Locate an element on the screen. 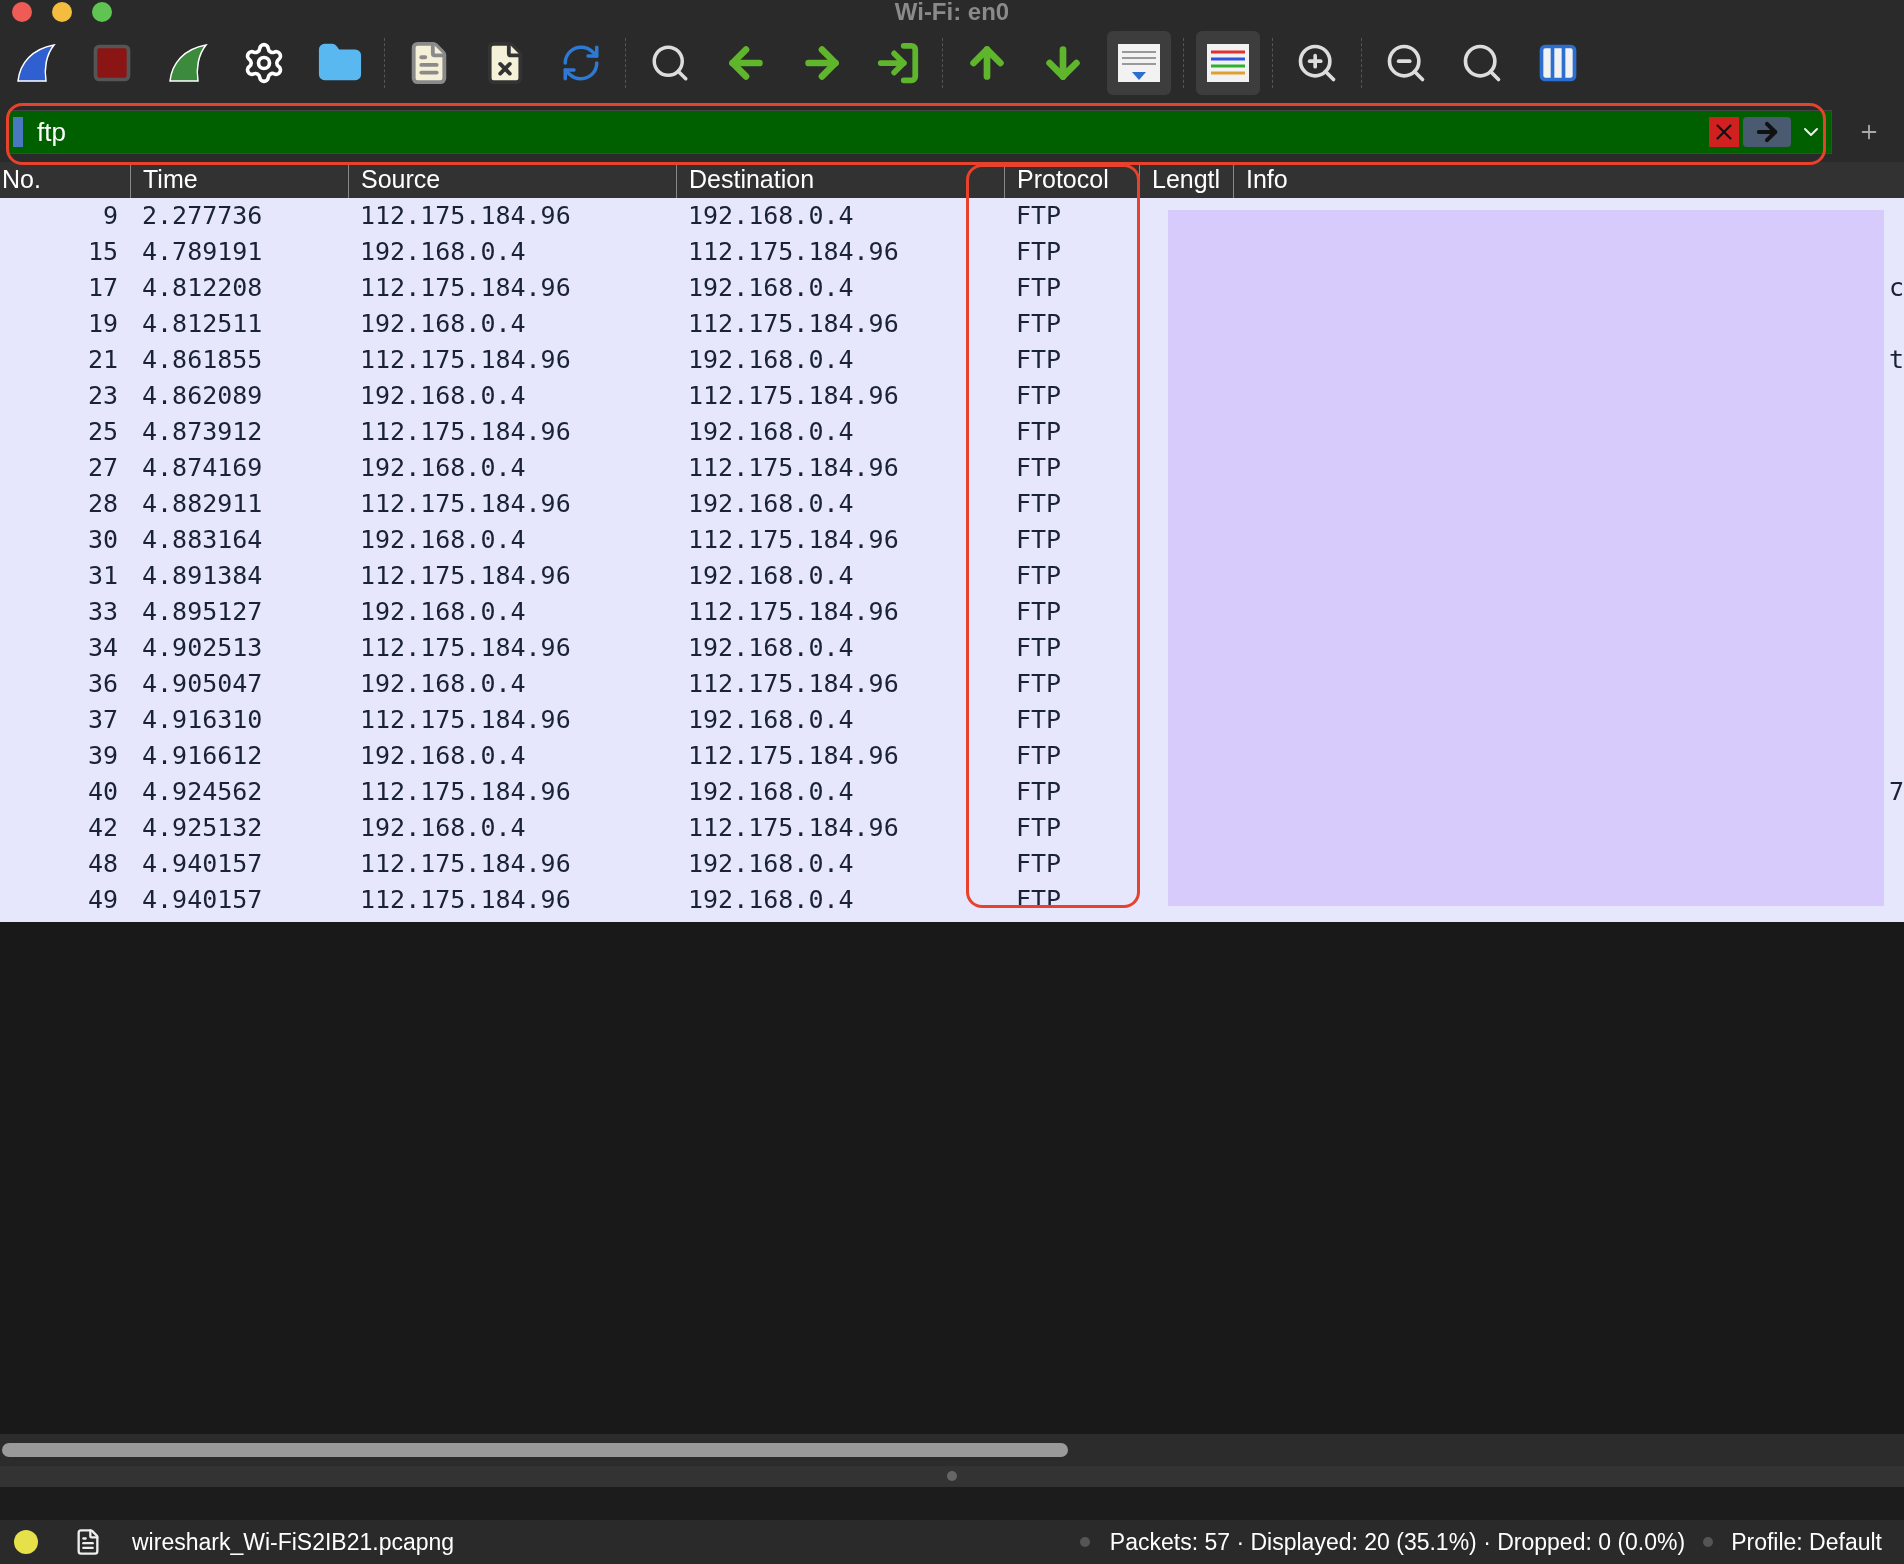  table-cell-text: 27 is located at coordinates (102, 468).